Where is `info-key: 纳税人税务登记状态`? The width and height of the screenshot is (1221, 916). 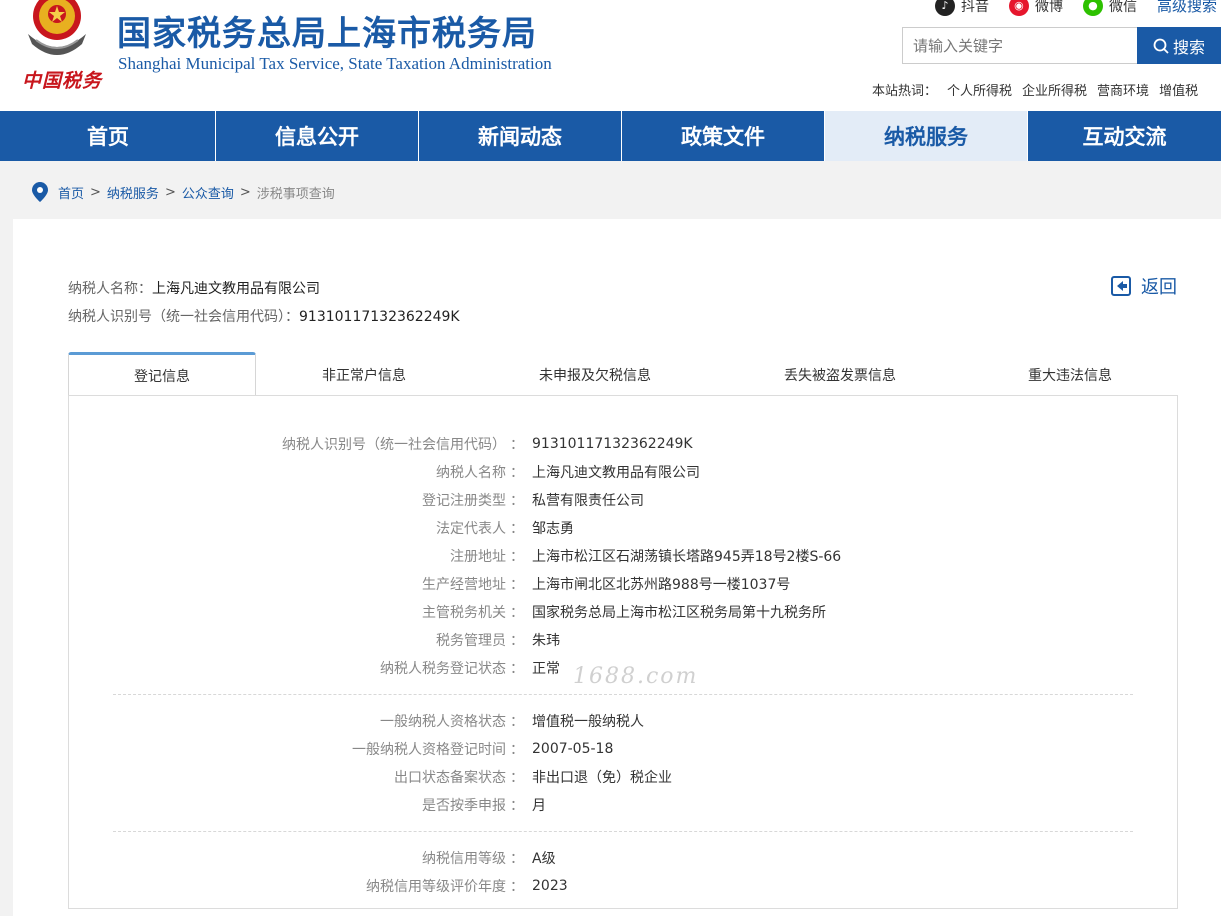
info-key: 纳税人税务登记状态 is located at coordinates (443, 669).